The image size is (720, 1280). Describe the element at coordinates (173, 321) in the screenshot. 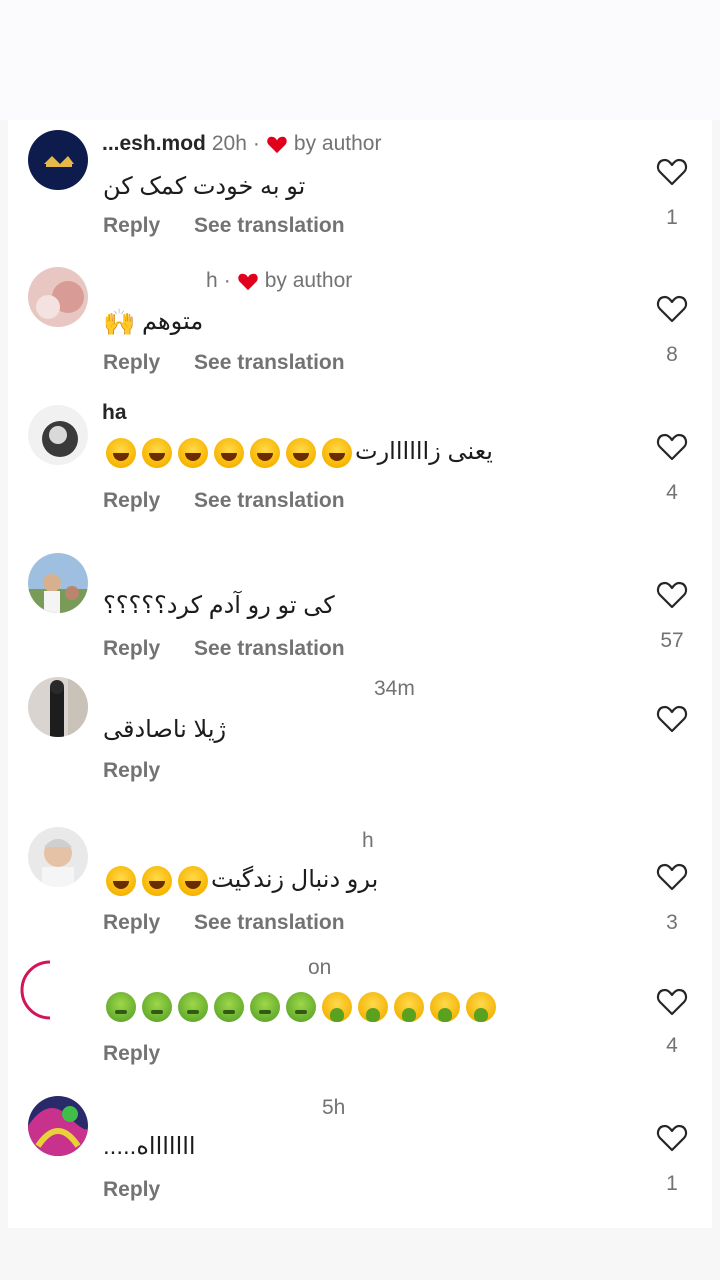

I see `comment-text-body: متوهم` at that location.